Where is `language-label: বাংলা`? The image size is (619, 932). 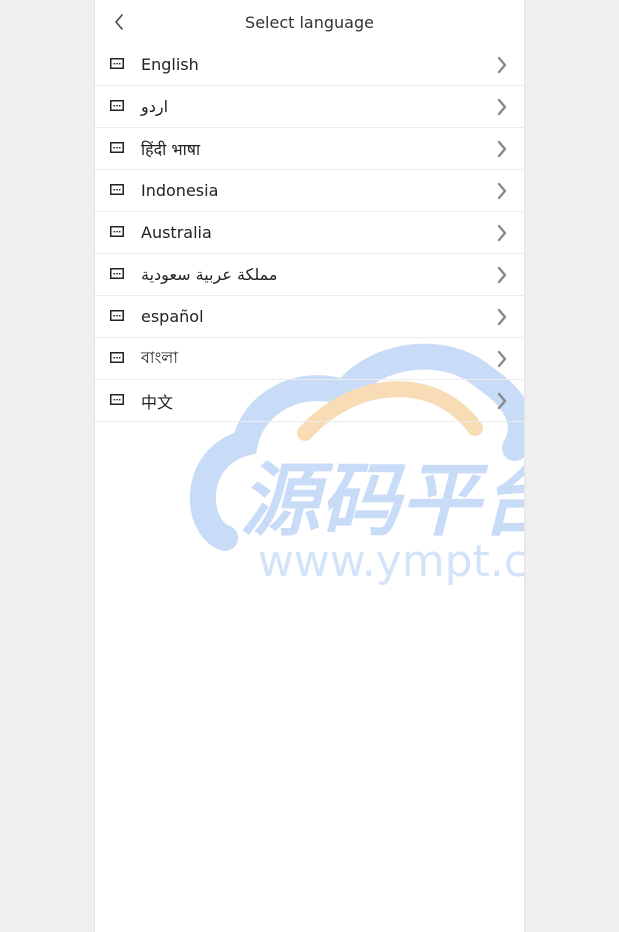 language-label: বাংলা is located at coordinates (159, 357).